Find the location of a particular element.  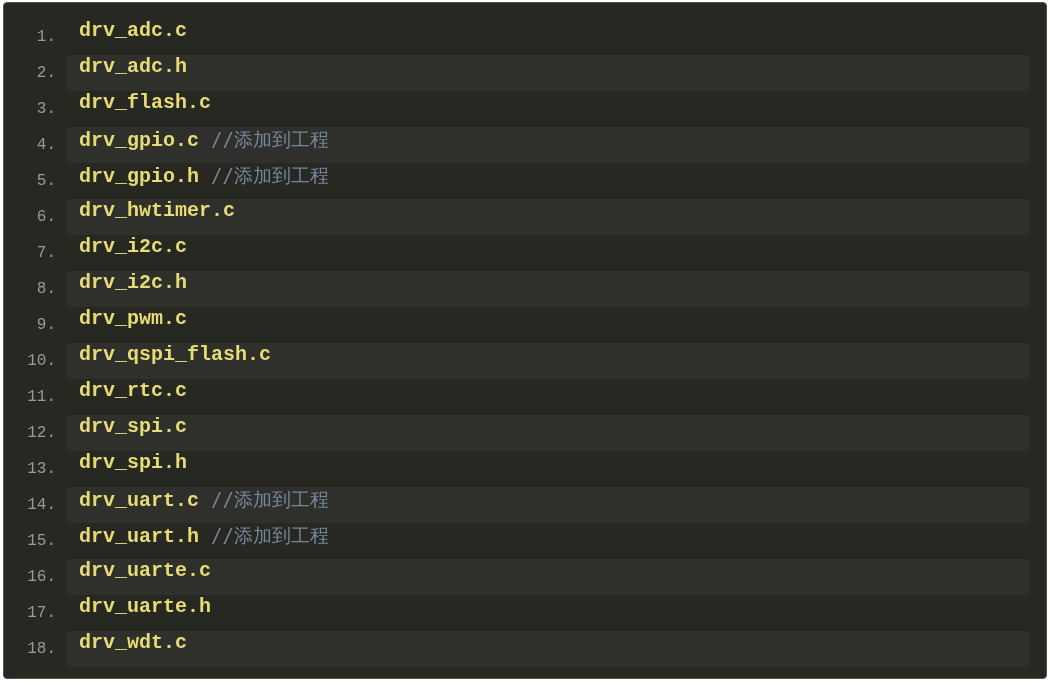

code-line: drv_spi.h is located at coordinates (133, 463).